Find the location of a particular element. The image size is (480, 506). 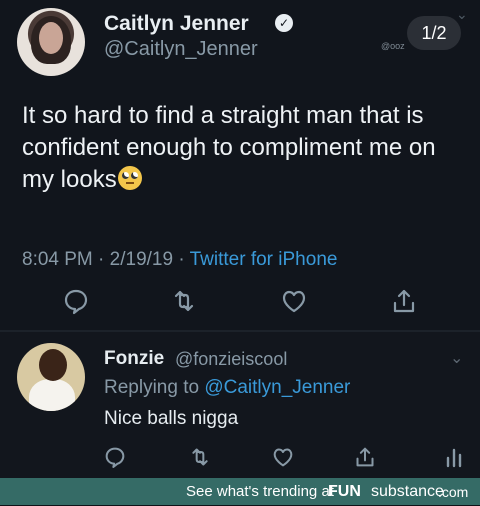

footer-tld: .com is located at coordinates (453, 492).